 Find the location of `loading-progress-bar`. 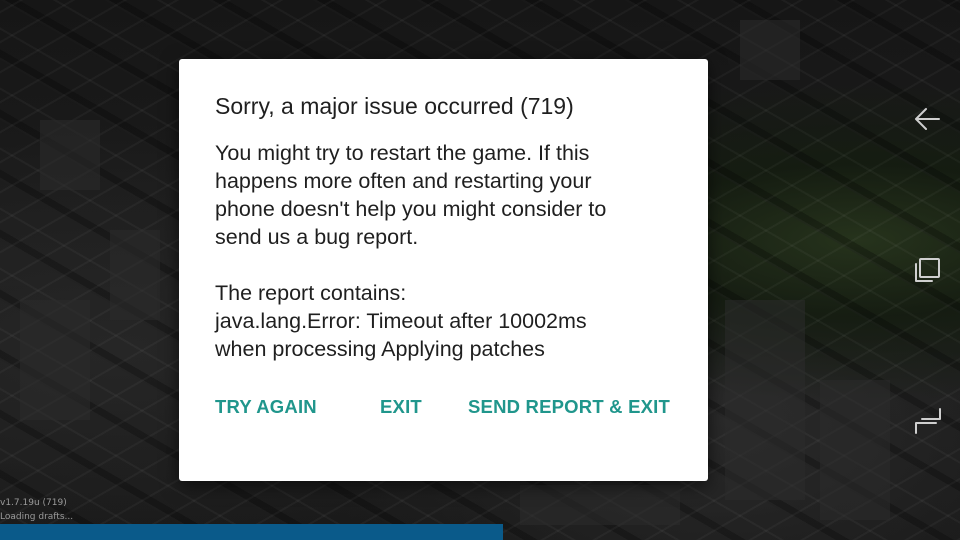

loading-progress-bar is located at coordinates (480, 532).